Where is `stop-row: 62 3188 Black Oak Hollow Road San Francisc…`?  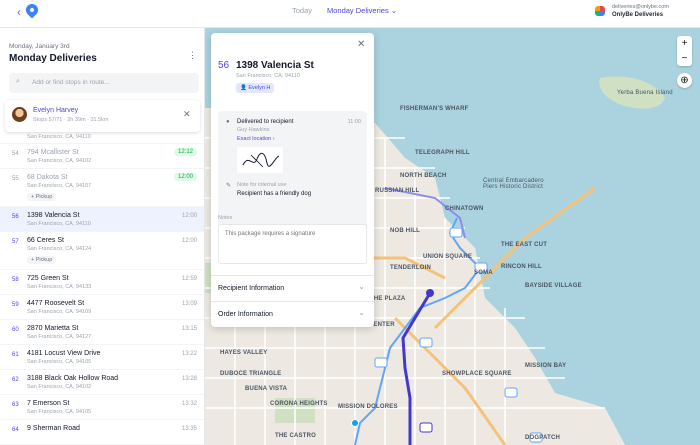 stop-row: 62 3188 Black Oak Hollow Road San Francisc… is located at coordinates (102, 382).